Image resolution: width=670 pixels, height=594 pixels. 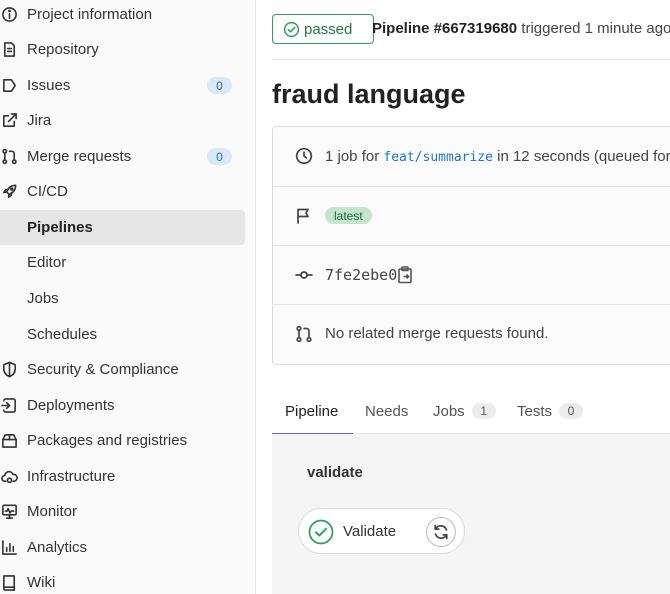 What do you see at coordinates (9, 86) in the screenshot?
I see `issues-icon` at bounding box center [9, 86].